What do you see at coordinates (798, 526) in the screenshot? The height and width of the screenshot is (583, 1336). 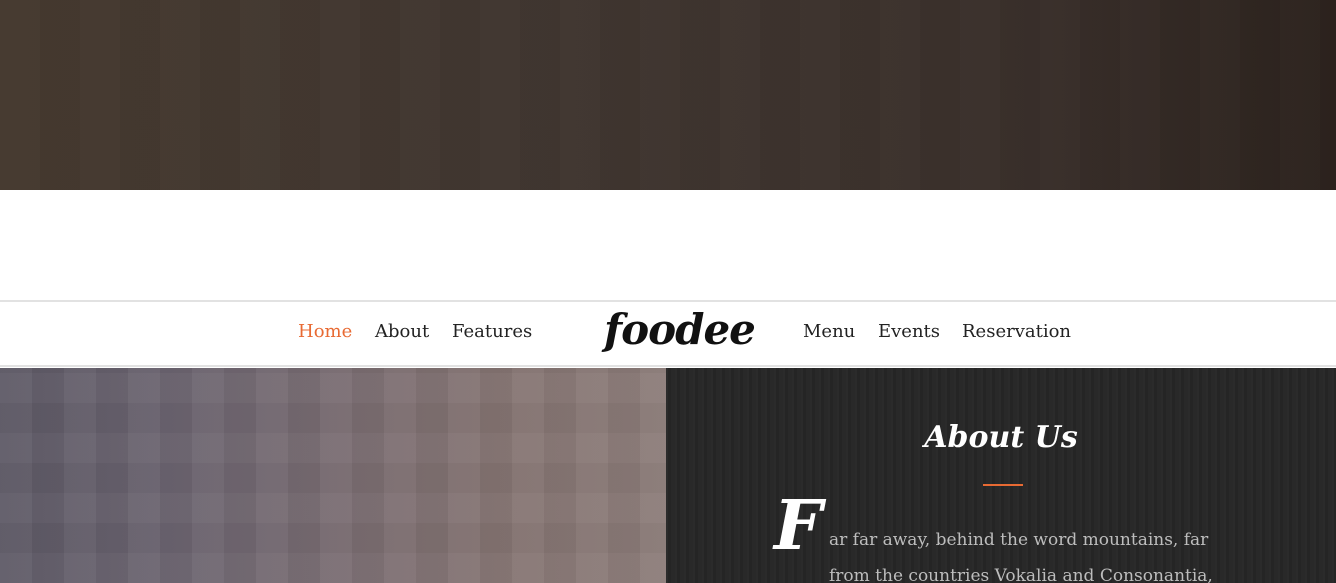 I see `drop-cap: F` at bounding box center [798, 526].